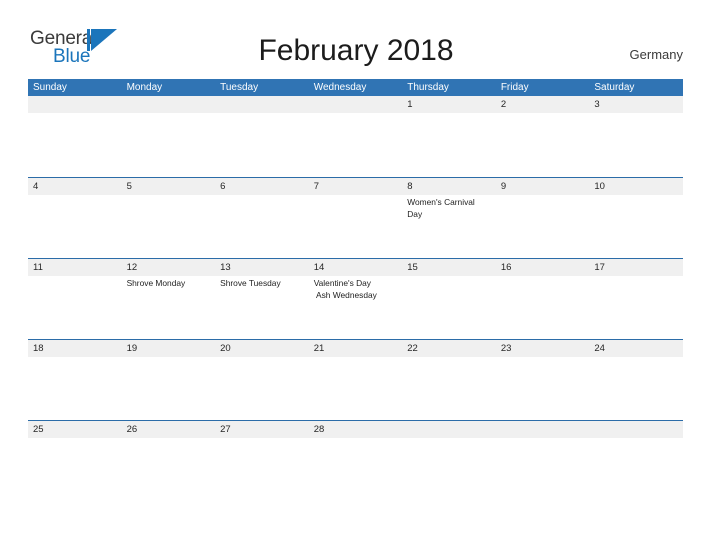 This screenshot has width=712, height=550. I want to click on day-events: Shrove Monday, so click(169, 307).